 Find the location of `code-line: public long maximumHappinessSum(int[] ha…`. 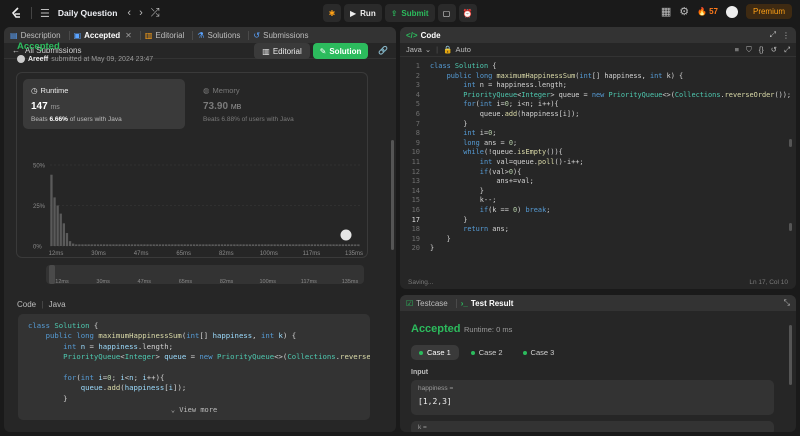

code-line: public long maximumHappinessSum(int[] ha… is located at coordinates (171, 336).